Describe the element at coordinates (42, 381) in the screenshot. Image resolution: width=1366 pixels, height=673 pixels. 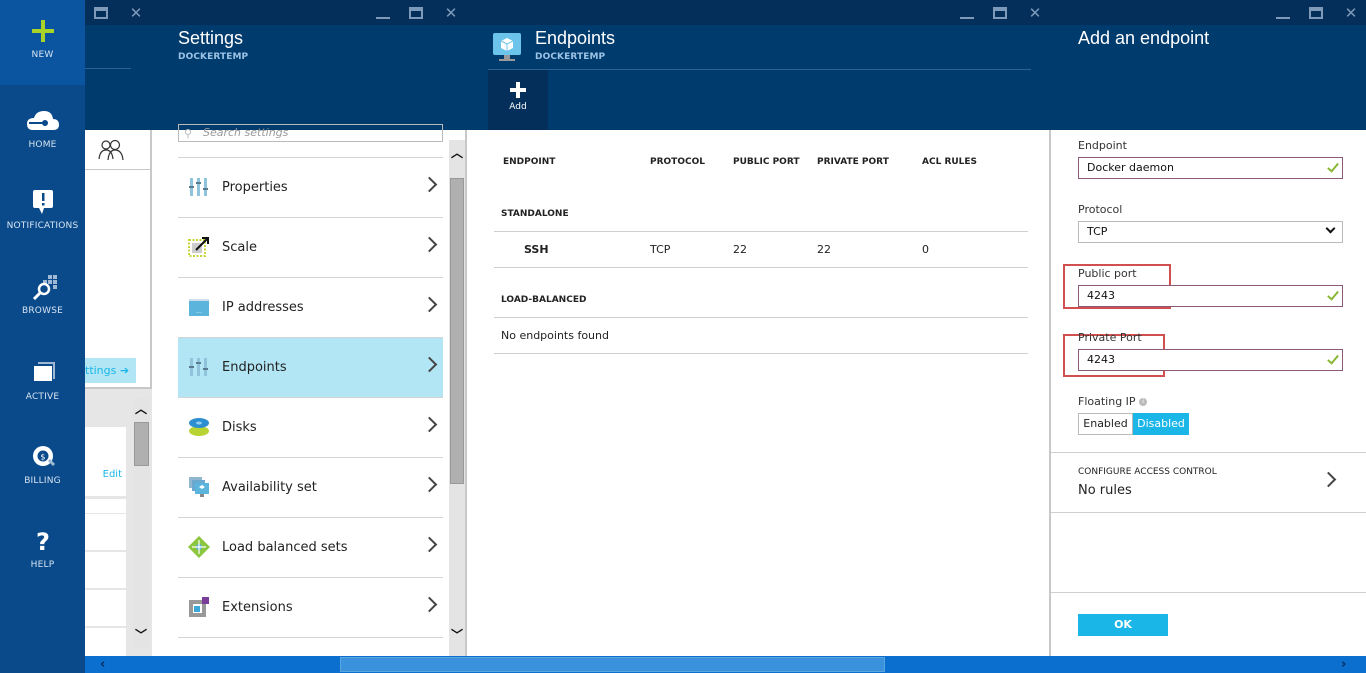
I see `nav-active: ACTIVE` at that location.